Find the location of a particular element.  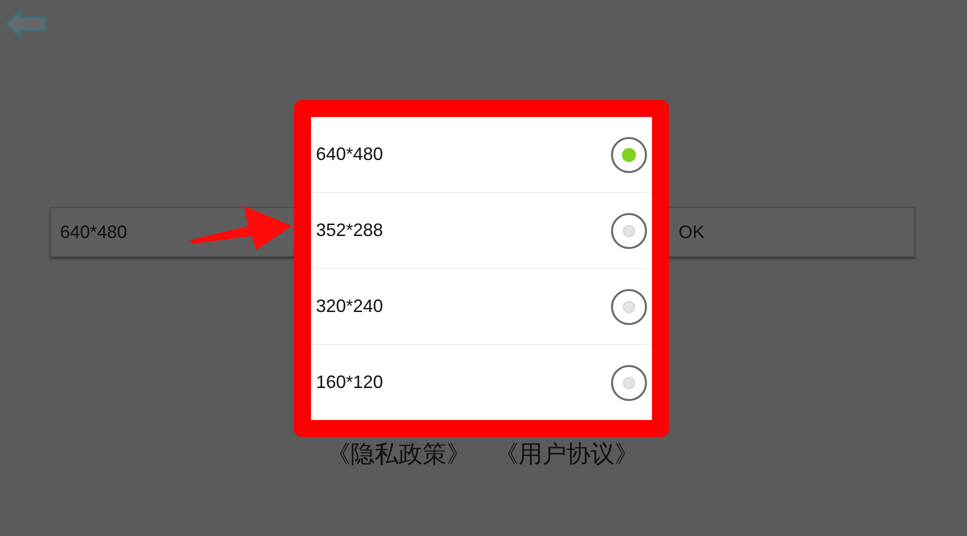

resolution-option: 640*480 is located at coordinates (481, 155).